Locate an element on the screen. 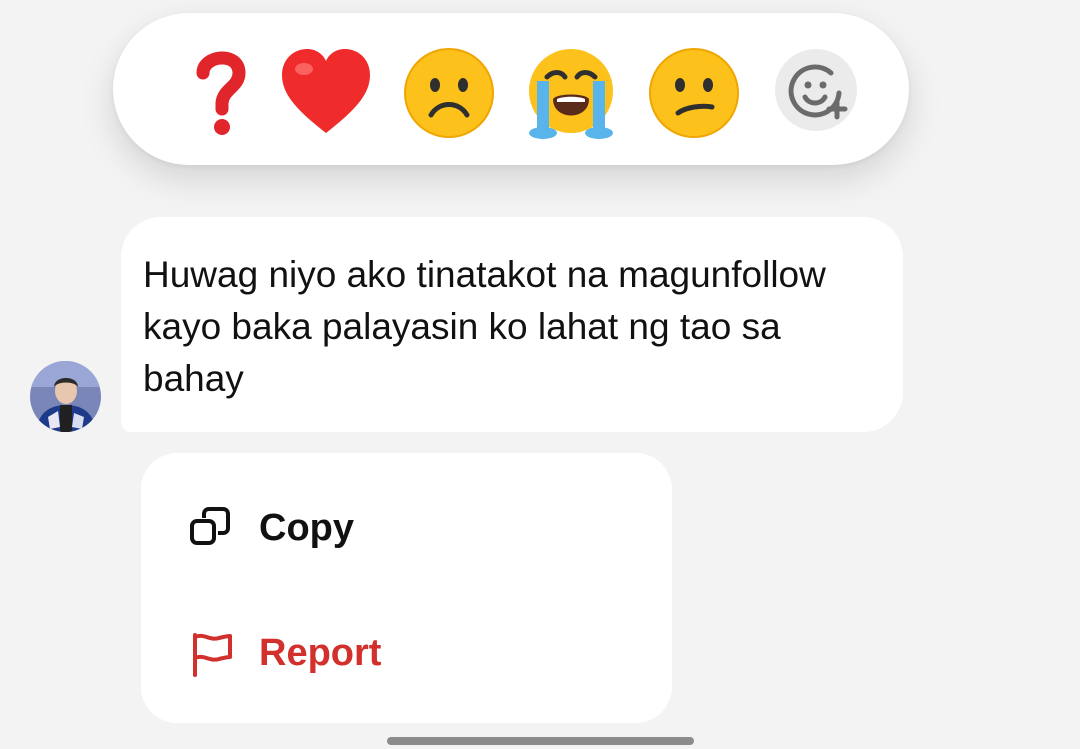 This screenshot has height=749, width=1080. frowning-face-icon is located at coordinates (449, 93).